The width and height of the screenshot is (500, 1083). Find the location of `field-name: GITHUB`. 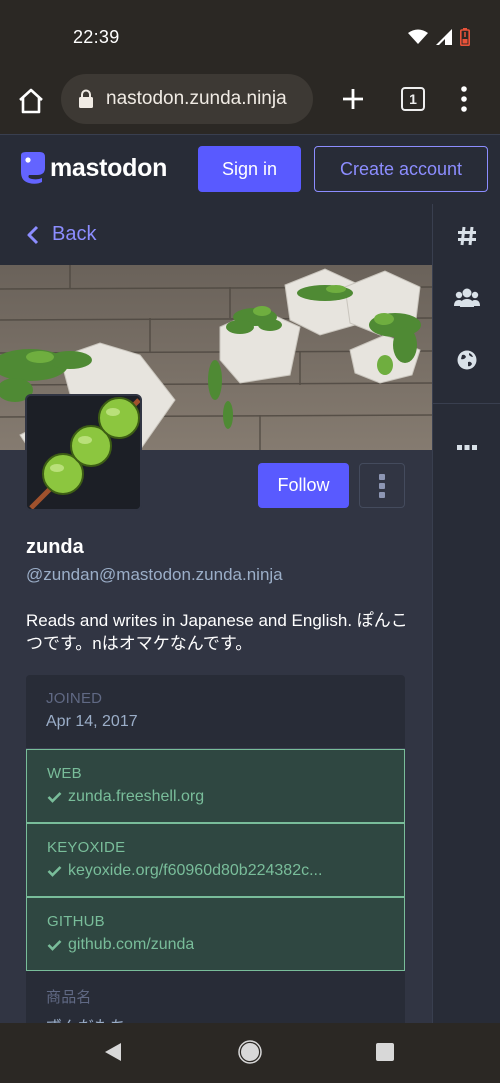

field-name: GITHUB is located at coordinates (76, 921).